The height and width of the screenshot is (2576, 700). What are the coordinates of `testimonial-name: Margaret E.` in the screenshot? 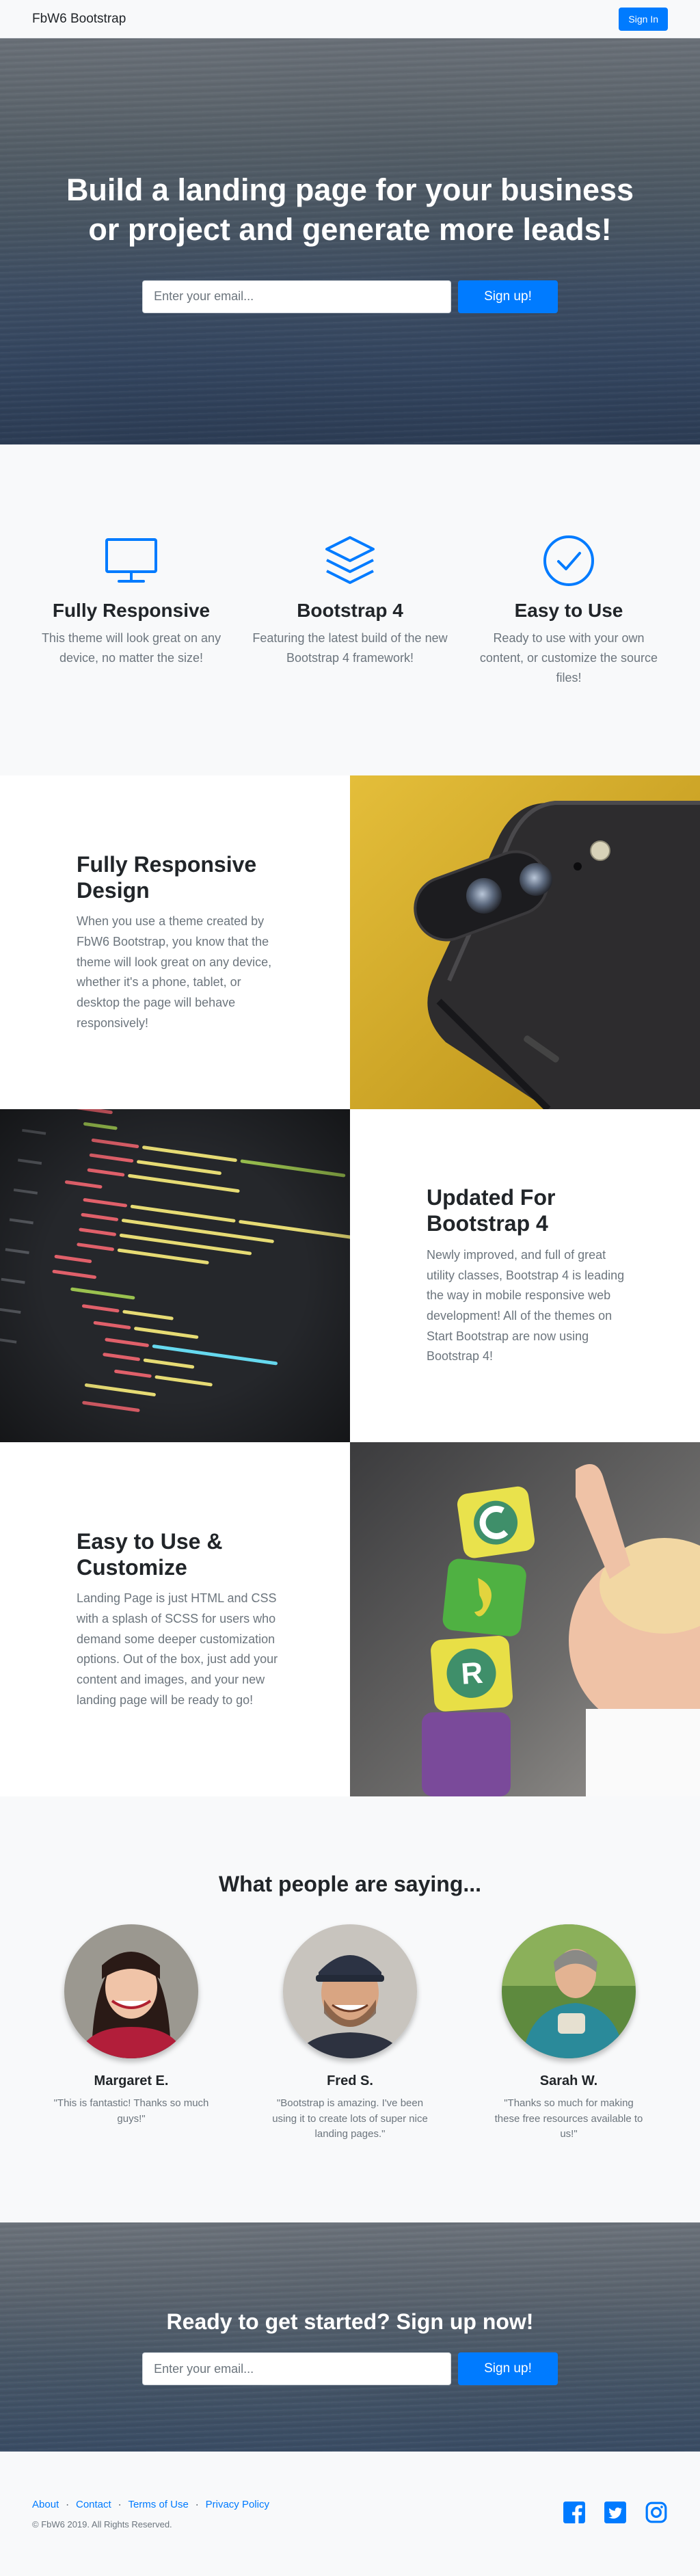 It's located at (131, 2080).